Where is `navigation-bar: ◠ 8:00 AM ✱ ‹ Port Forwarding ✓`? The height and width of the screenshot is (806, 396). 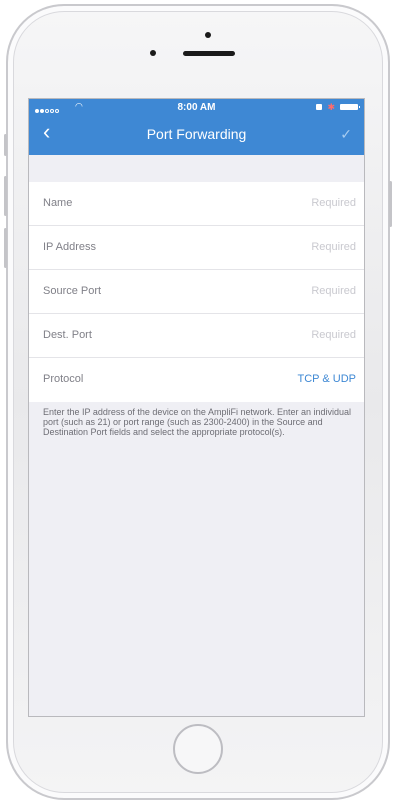 navigation-bar: ◠ 8:00 AM ✱ ‹ Port Forwarding ✓ is located at coordinates (196, 127).